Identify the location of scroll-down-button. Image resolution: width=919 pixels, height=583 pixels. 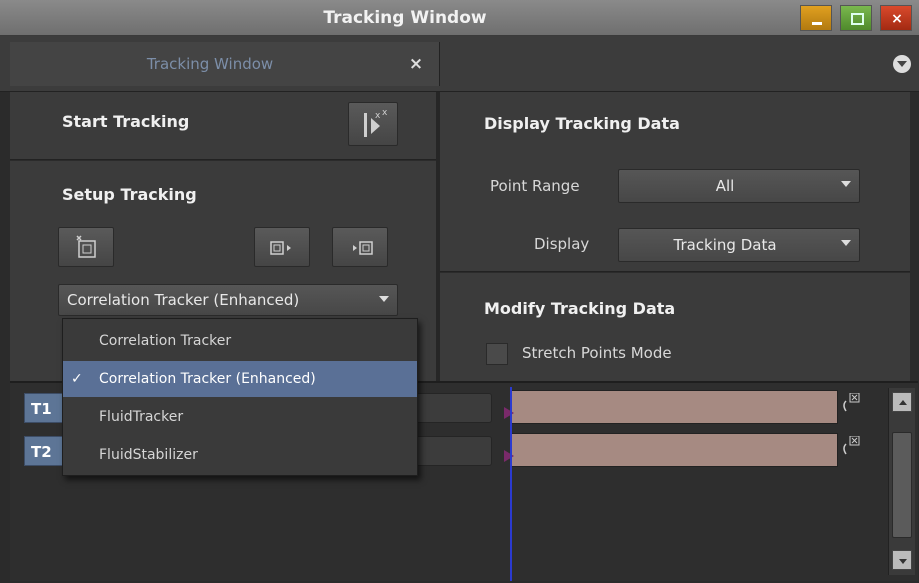
(902, 560).